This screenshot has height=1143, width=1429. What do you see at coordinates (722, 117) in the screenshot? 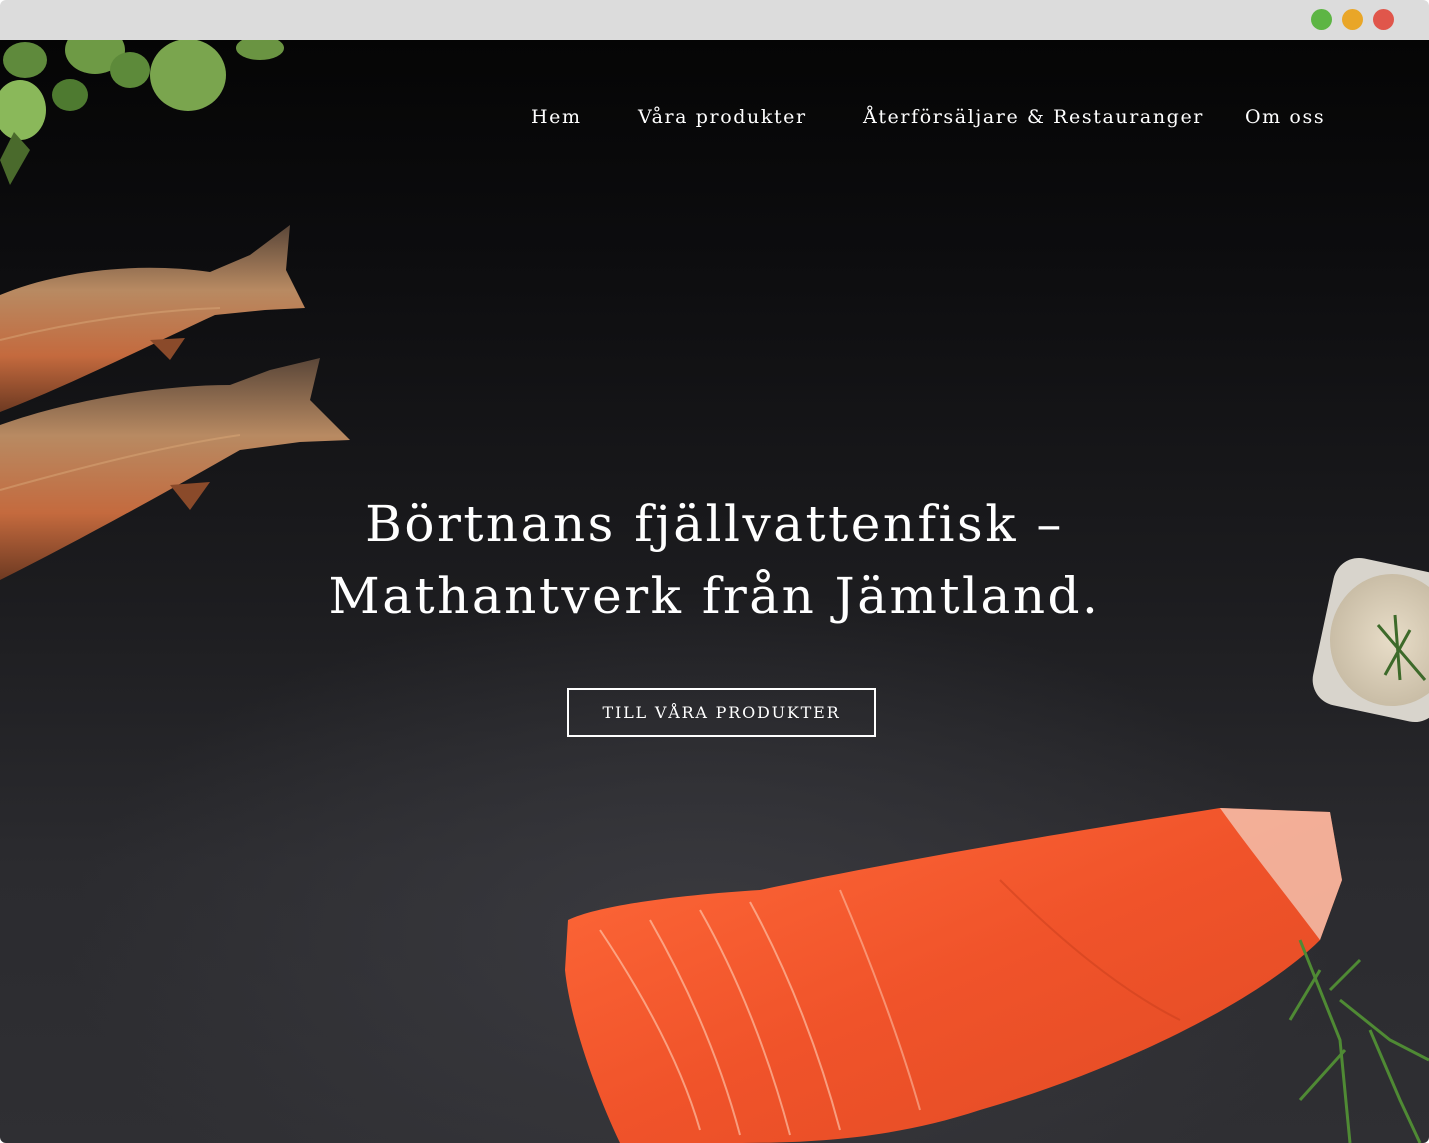
I see `nav-item-products: Våra produkter` at bounding box center [722, 117].